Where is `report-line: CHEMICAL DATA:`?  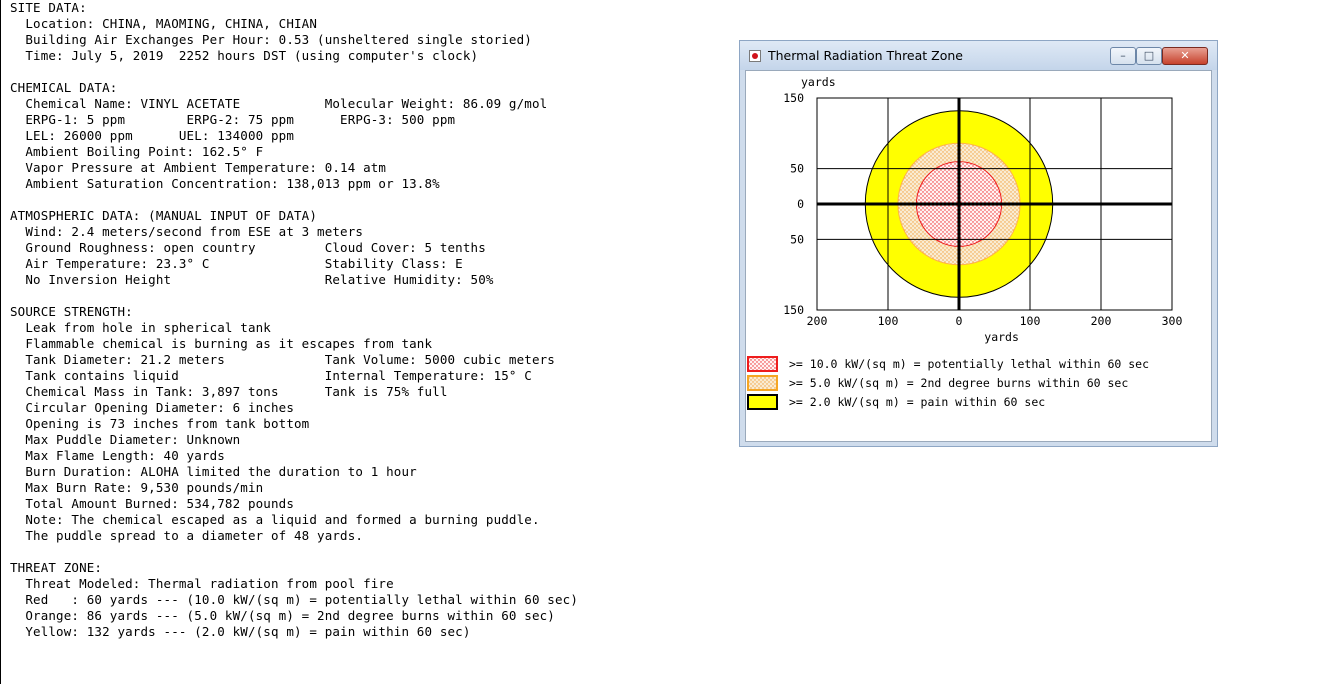 report-line: CHEMICAL DATA: is located at coordinates (64, 87).